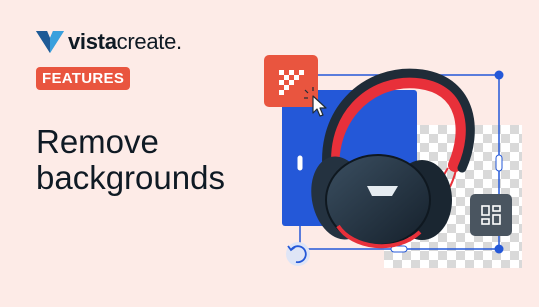  Describe the element at coordinates (499, 249) in the screenshot. I see `handle-bottom-right` at that location.